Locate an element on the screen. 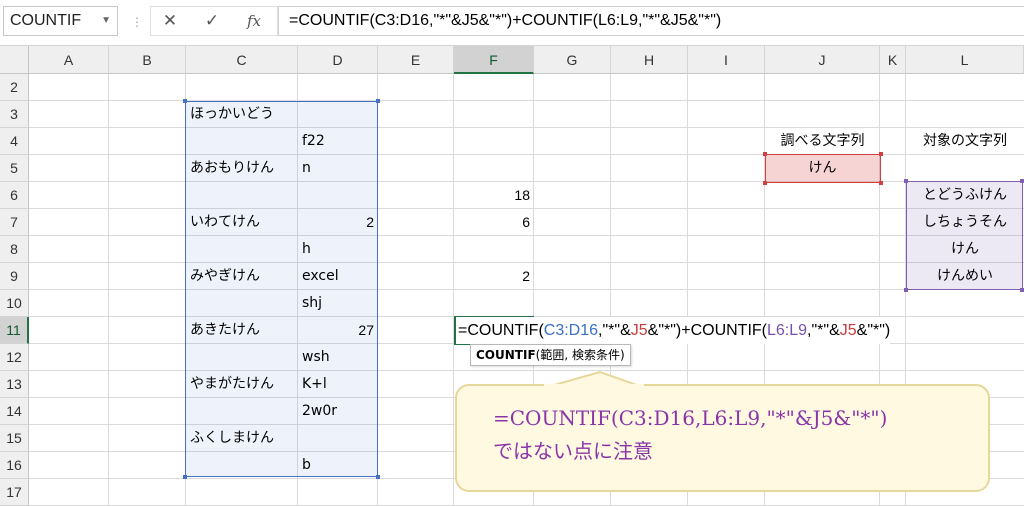 The height and width of the screenshot is (506, 1024). cell-c7: いわてけん is located at coordinates (242, 222).